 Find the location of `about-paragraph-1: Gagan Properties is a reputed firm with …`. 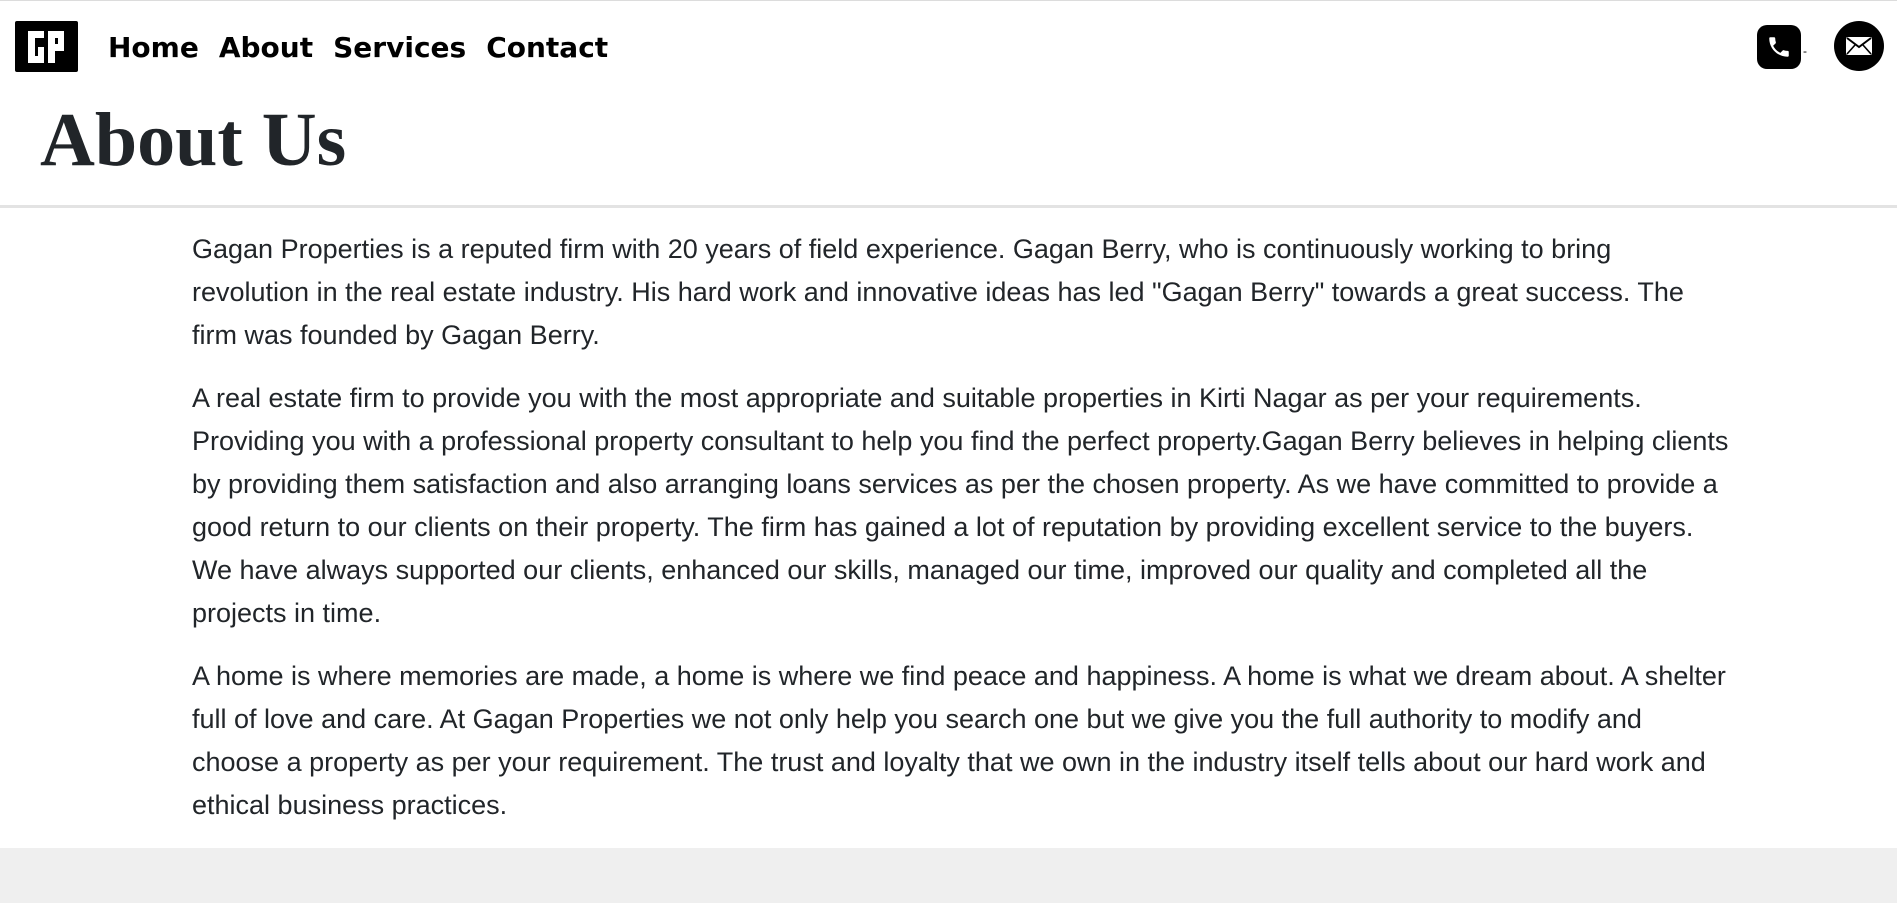

about-paragraph-1: Gagan Properties is a reputed firm with … is located at coordinates (938, 292).